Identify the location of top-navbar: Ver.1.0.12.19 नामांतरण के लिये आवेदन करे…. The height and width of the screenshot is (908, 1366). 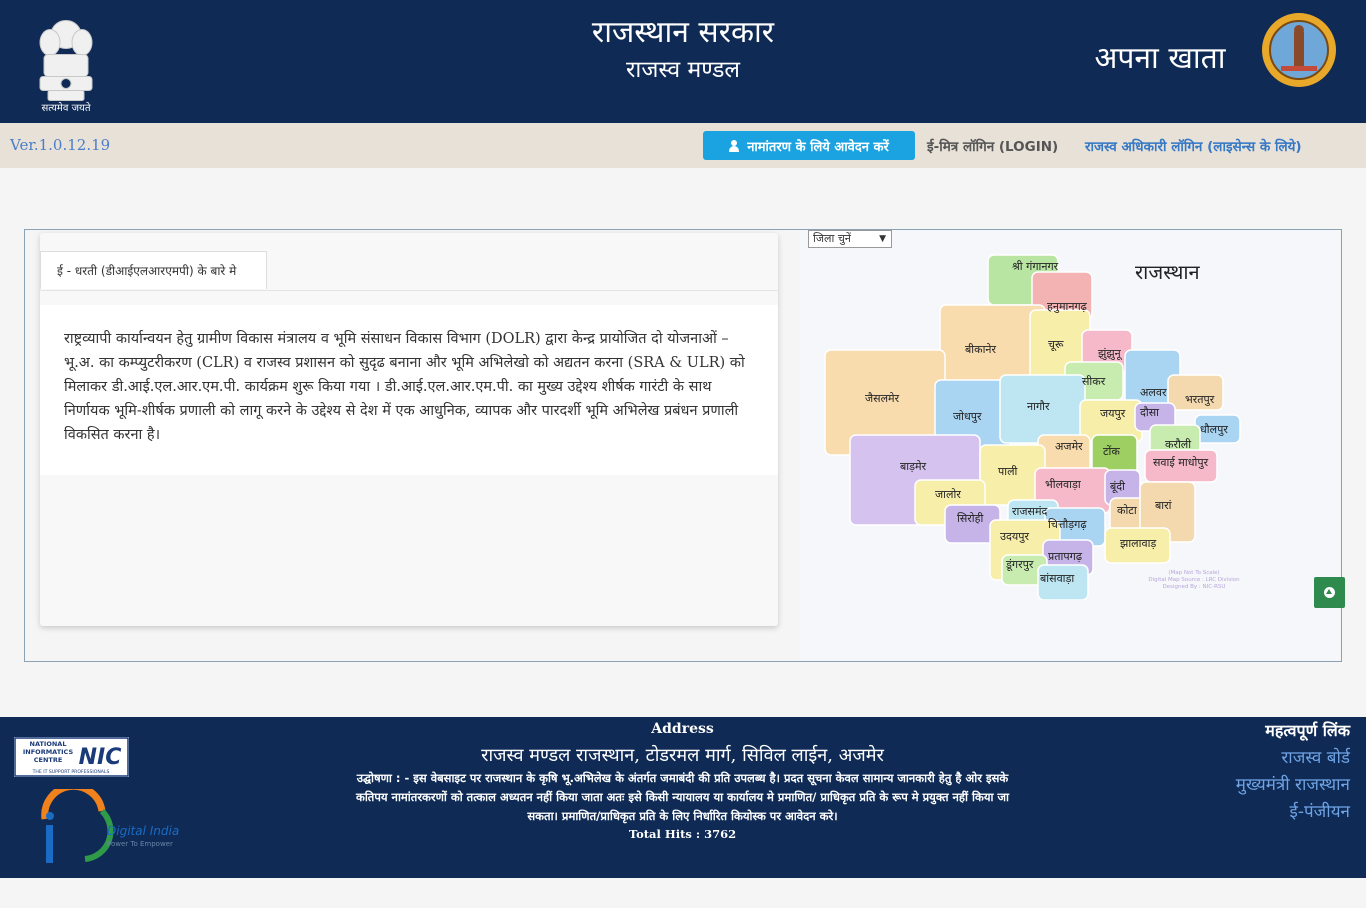
(683, 145).